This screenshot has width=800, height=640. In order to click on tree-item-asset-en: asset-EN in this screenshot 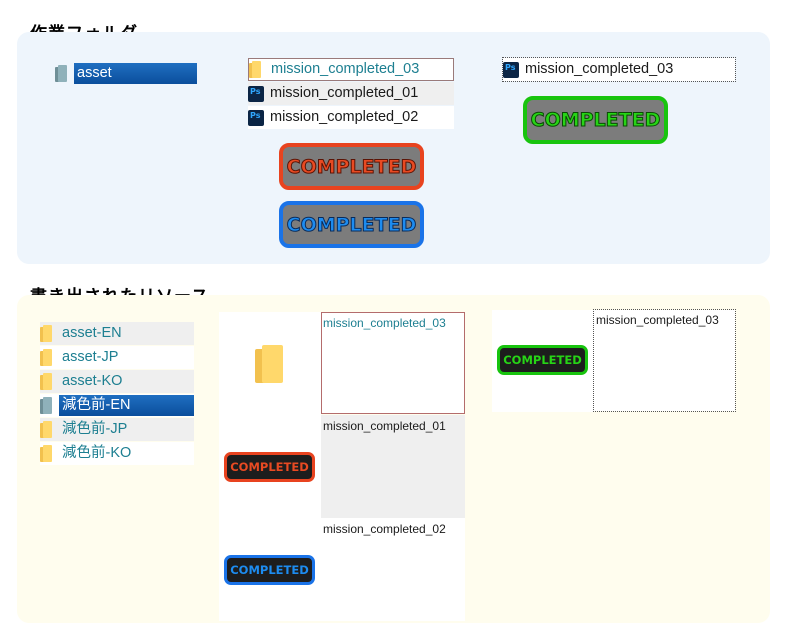, I will do `click(117, 333)`.